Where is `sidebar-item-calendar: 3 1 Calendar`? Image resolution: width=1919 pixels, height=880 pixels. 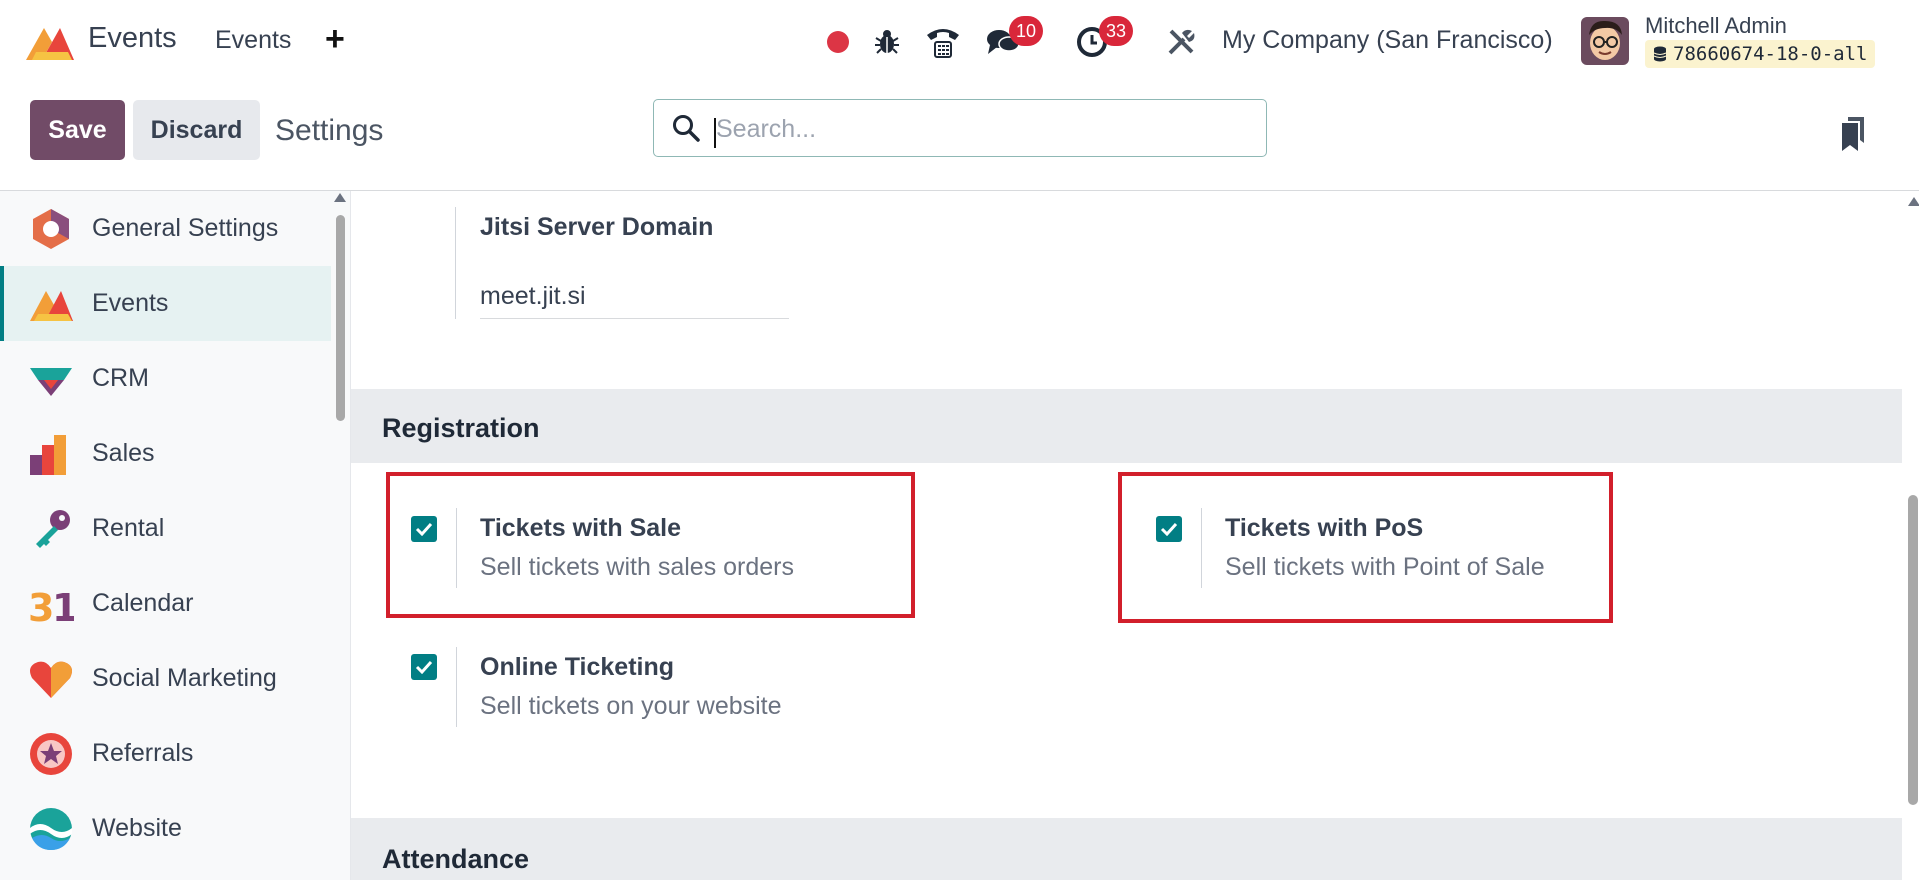
sidebar-item-calendar: 3 1 Calendar is located at coordinates (165, 603).